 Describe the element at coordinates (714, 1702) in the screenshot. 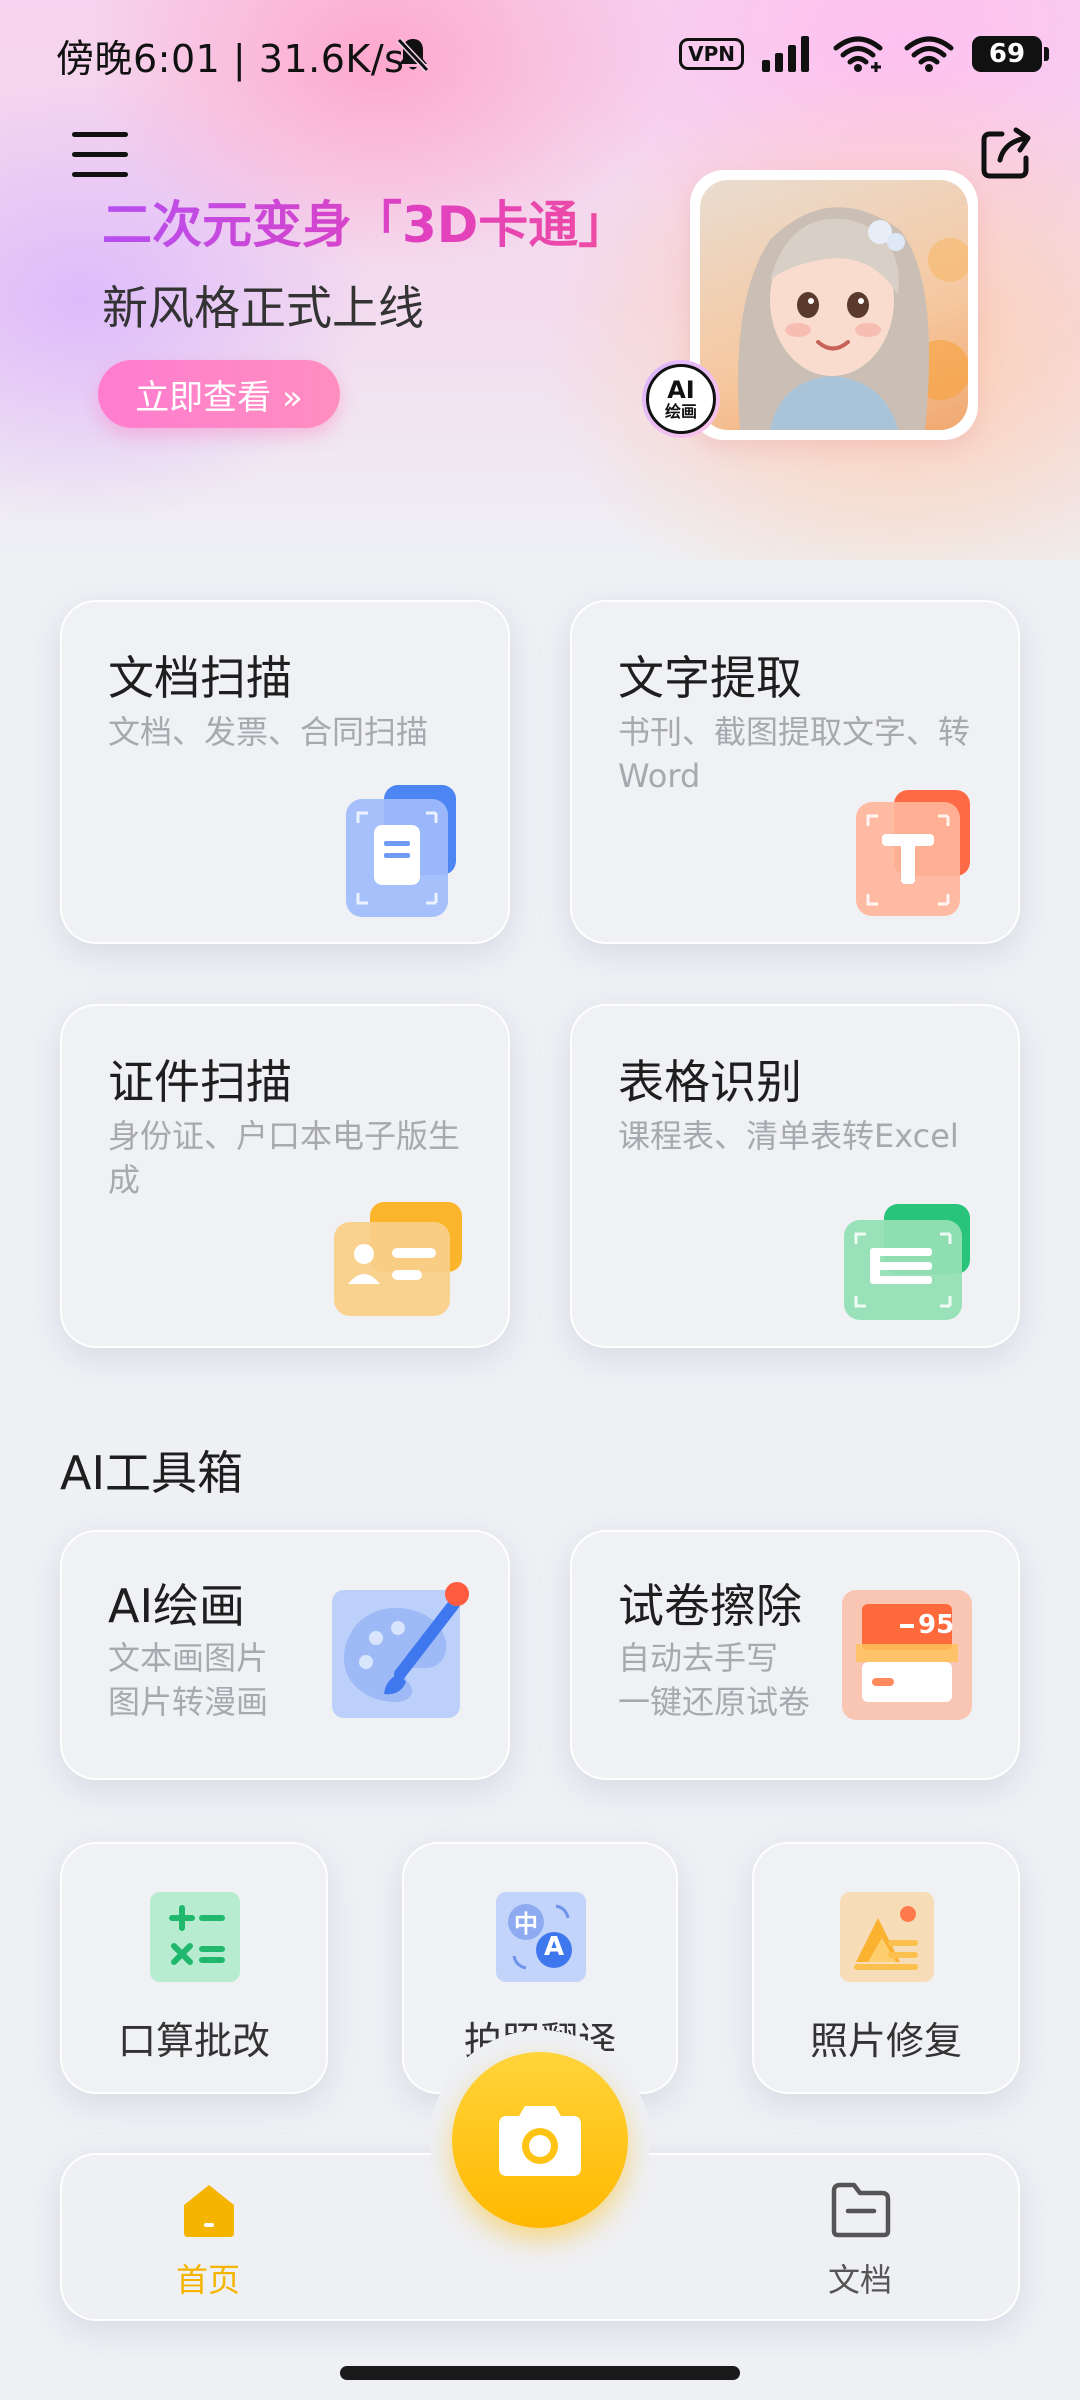

I see `card-desc-line2: 一键还原试卷` at that location.